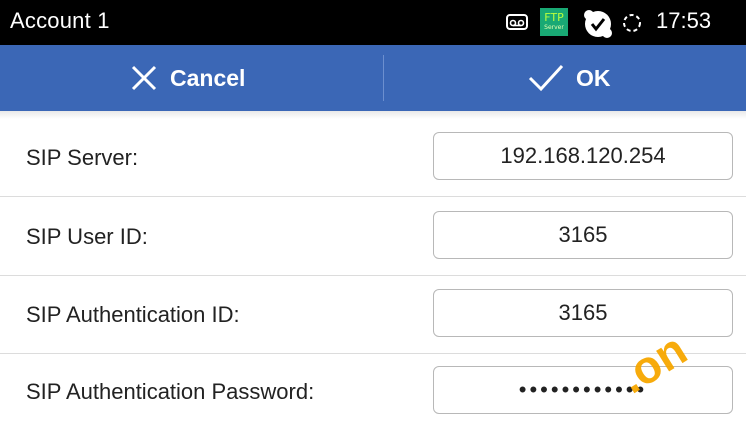 This screenshot has width=746, height=430. What do you see at coordinates (583, 390) in the screenshot?
I see `sip-auth-password-input: ••••••••••••` at bounding box center [583, 390].